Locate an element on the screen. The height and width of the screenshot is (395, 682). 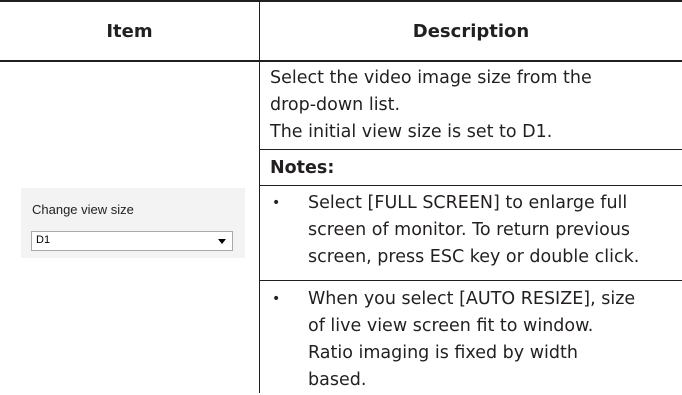
description-line-2: drop-down list. is located at coordinates (335, 105).